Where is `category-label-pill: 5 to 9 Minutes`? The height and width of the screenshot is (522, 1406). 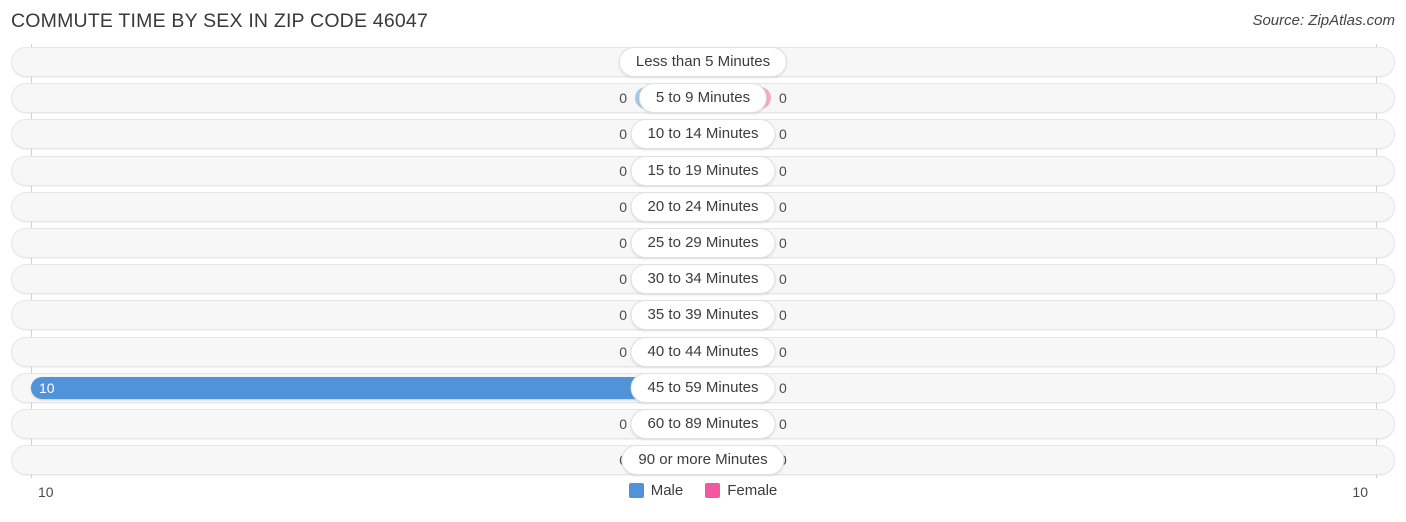 category-label-pill: 5 to 9 Minutes is located at coordinates (703, 98).